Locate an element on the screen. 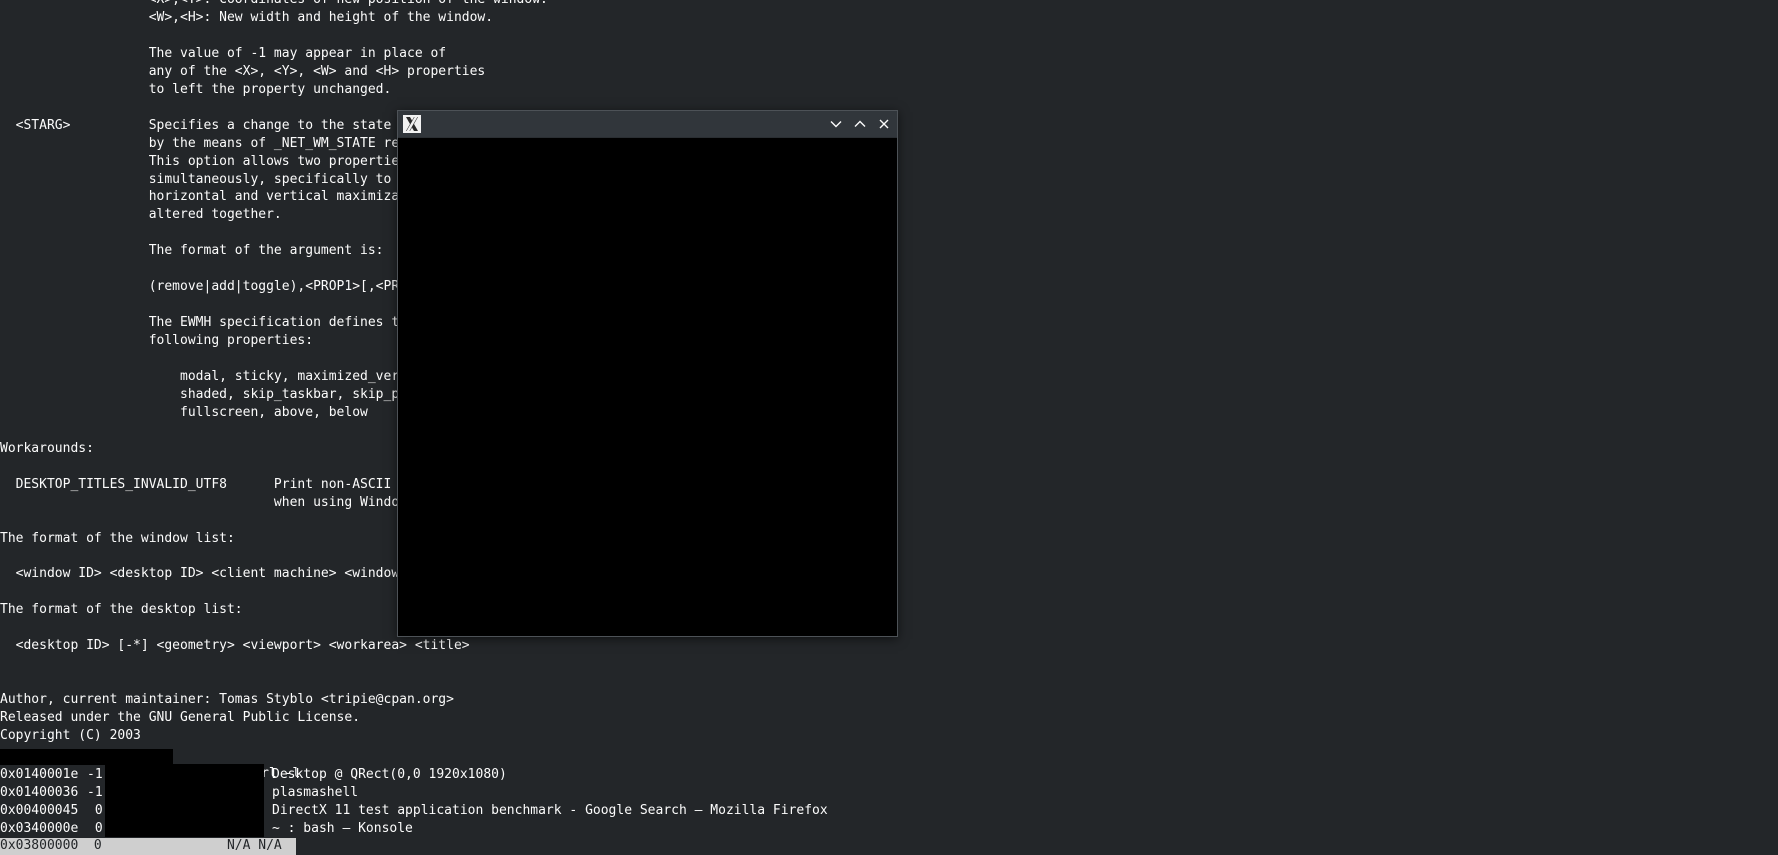 This screenshot has width=1778, height=855. minimize-button is located at coordinates (836, 124).